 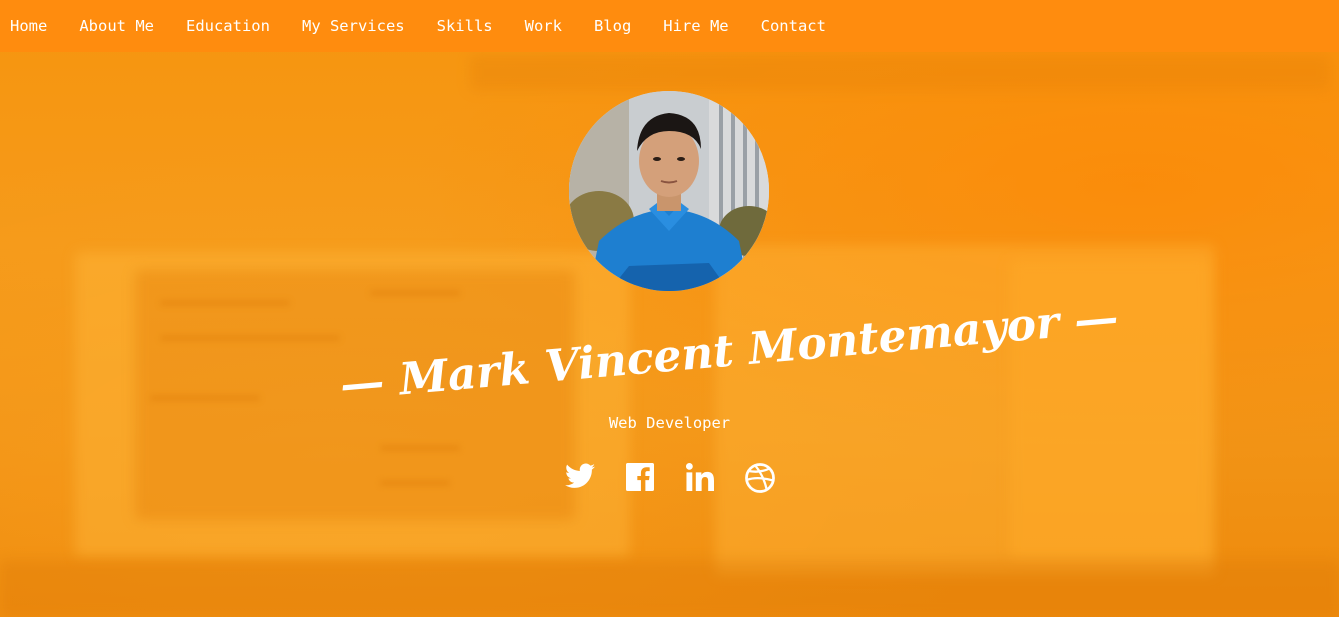 What do you see at coordinates (669, 423) in the screenshot?
I see `hero-role: Web Developer` at bounding box center [669, 423].